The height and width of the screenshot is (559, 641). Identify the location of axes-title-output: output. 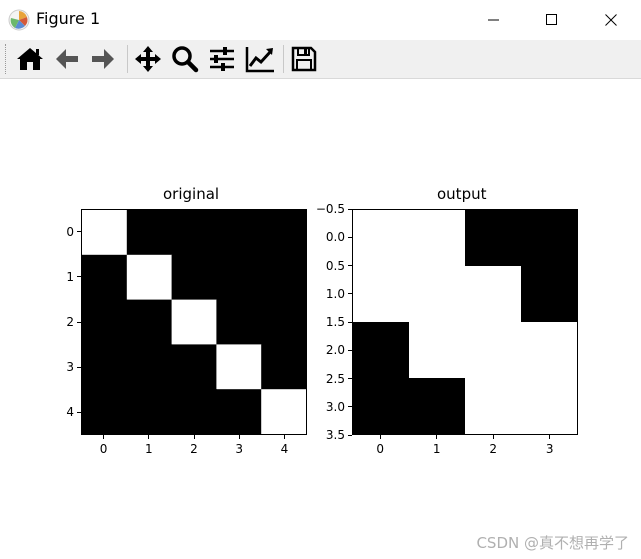
(462, 194).